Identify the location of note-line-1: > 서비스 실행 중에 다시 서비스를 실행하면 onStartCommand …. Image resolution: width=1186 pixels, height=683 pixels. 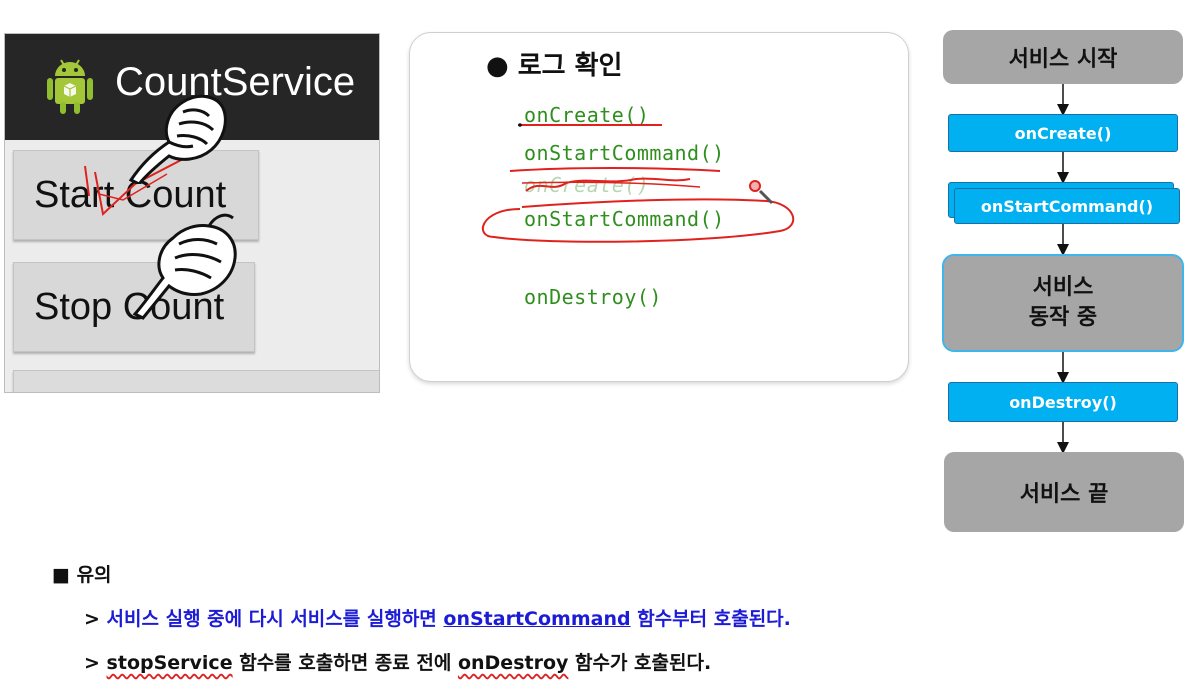
(437, 617).